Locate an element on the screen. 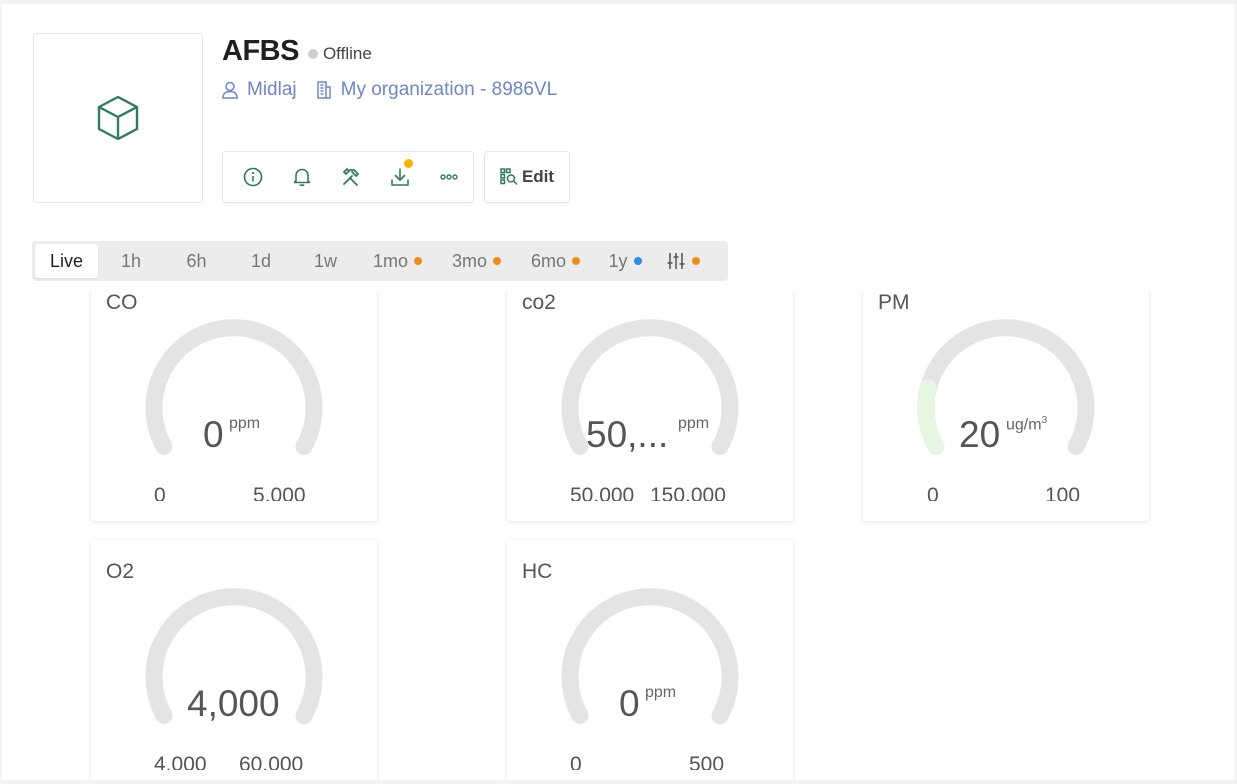  edit-dashboard-button: Edit is located at coordinates (527, 177).